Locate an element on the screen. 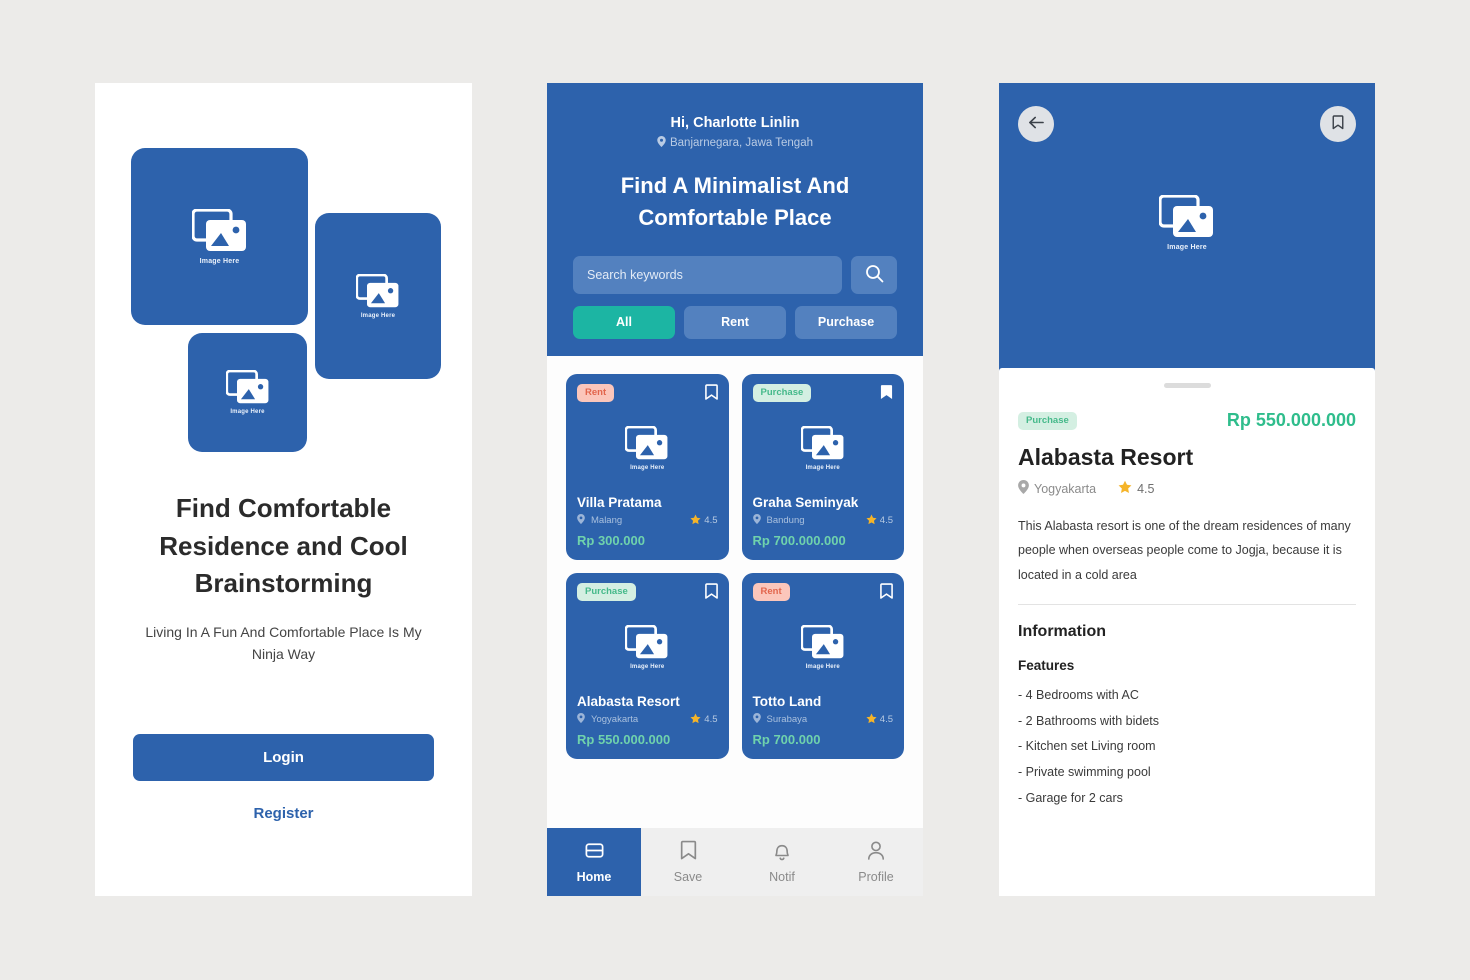  tab-profile-label: Profile is located at coordinates (876, 877).